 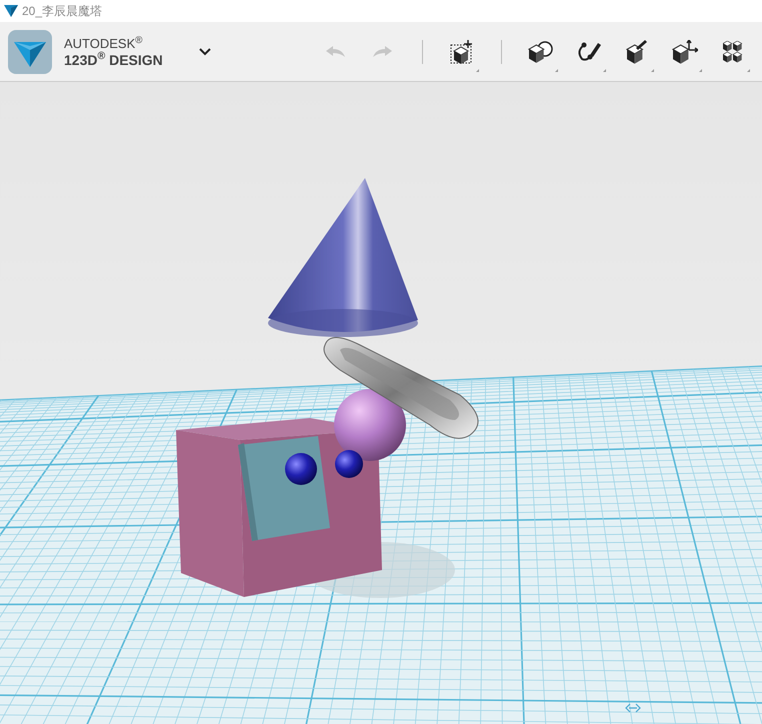 What do you see at coordinates (541, 51) in the screenshot?
I see `cube-sphere-icon` at bounding box center [541, 51].